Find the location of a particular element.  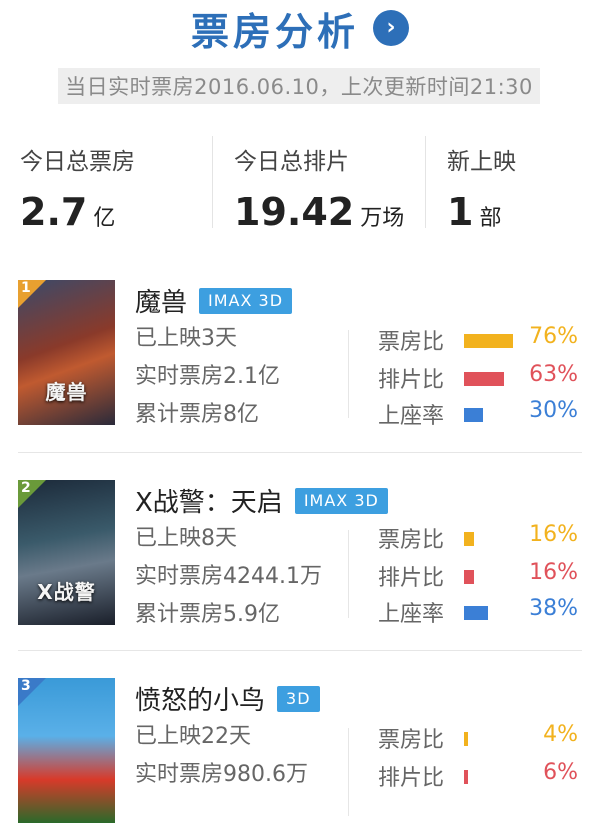

days-released: 已上映22天 is located at coordinates (193, 736).